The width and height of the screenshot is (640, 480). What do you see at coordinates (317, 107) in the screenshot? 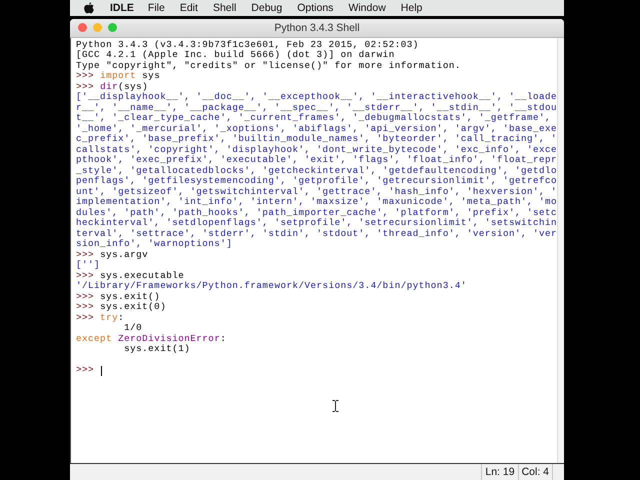
I see `shell-line: r__', '__name__', '__package__', '__spec__', '__stderr__', '__stdin__', '__stdou` at bounding box center [317, 107].